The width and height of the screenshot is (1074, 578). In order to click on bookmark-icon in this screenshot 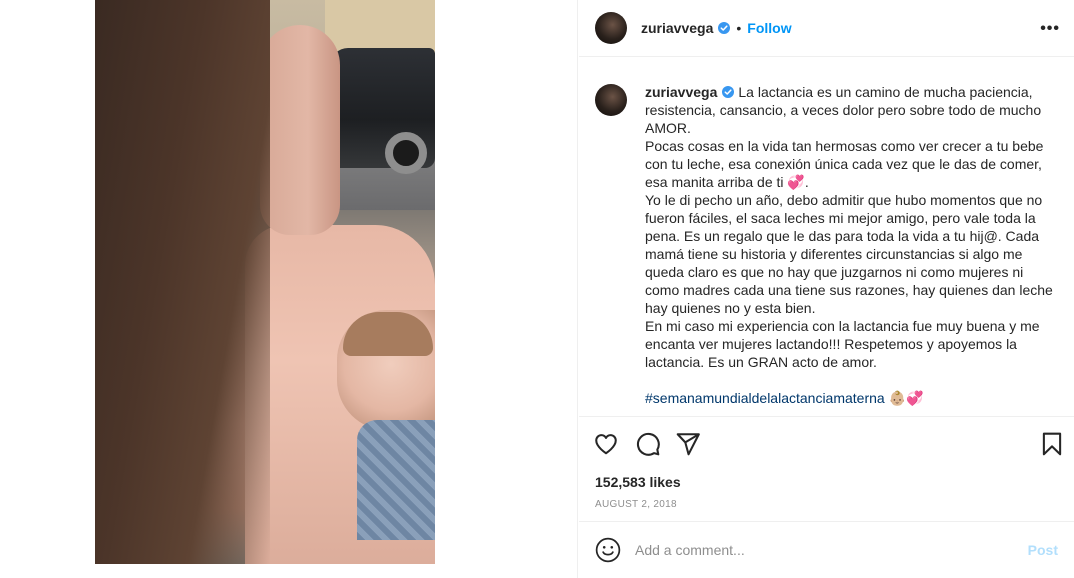, I will do `click(1052, 444)`.